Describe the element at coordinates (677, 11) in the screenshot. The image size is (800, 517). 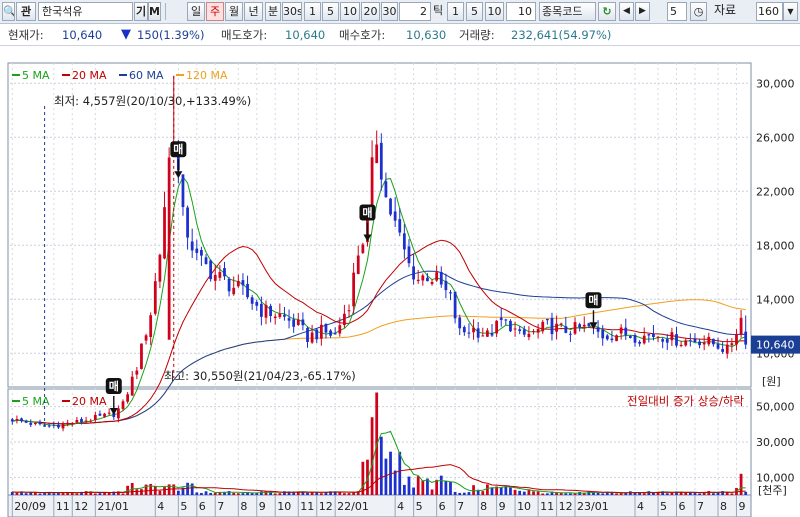
I see `step-field: 5` at that location.